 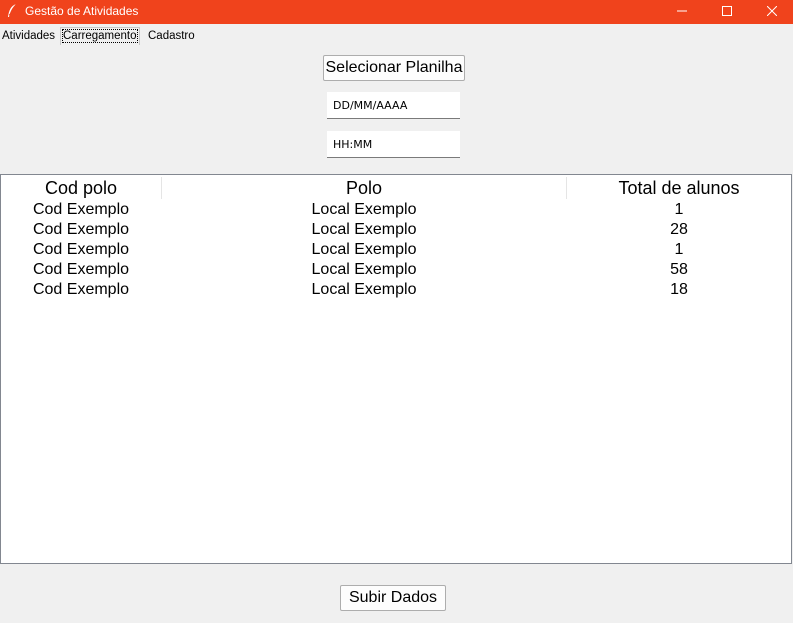 What do you see at coordinates (679, 269) in the screenshot?
I see `cell-total-alunos: 58` at bounding box center [679, 269].